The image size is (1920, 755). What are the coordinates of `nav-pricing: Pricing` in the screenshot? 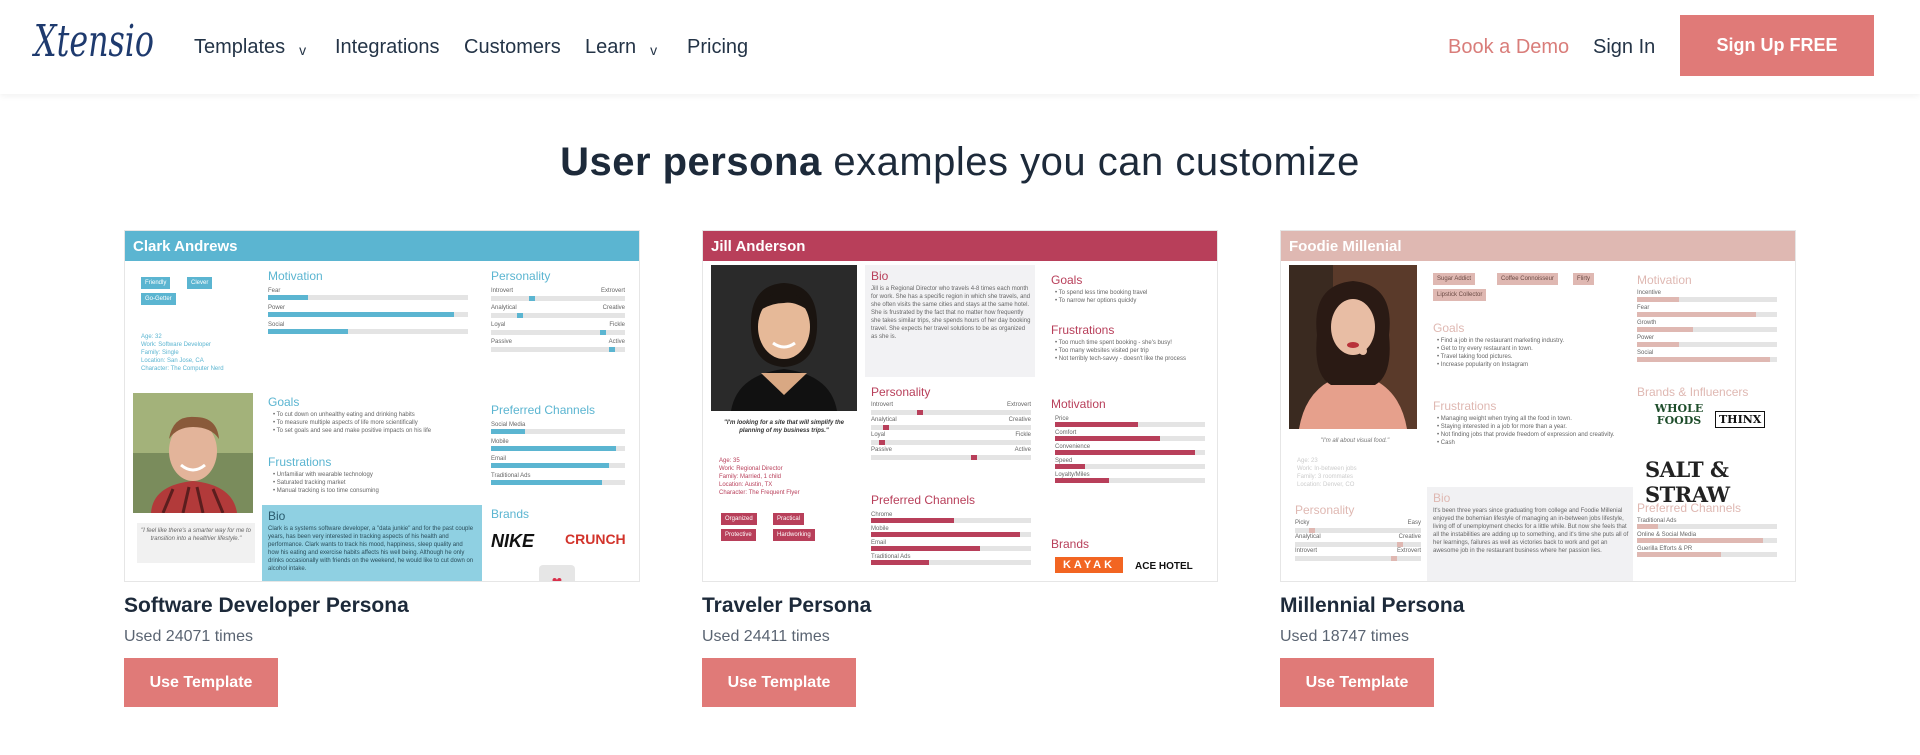 It's located at (717, 47).